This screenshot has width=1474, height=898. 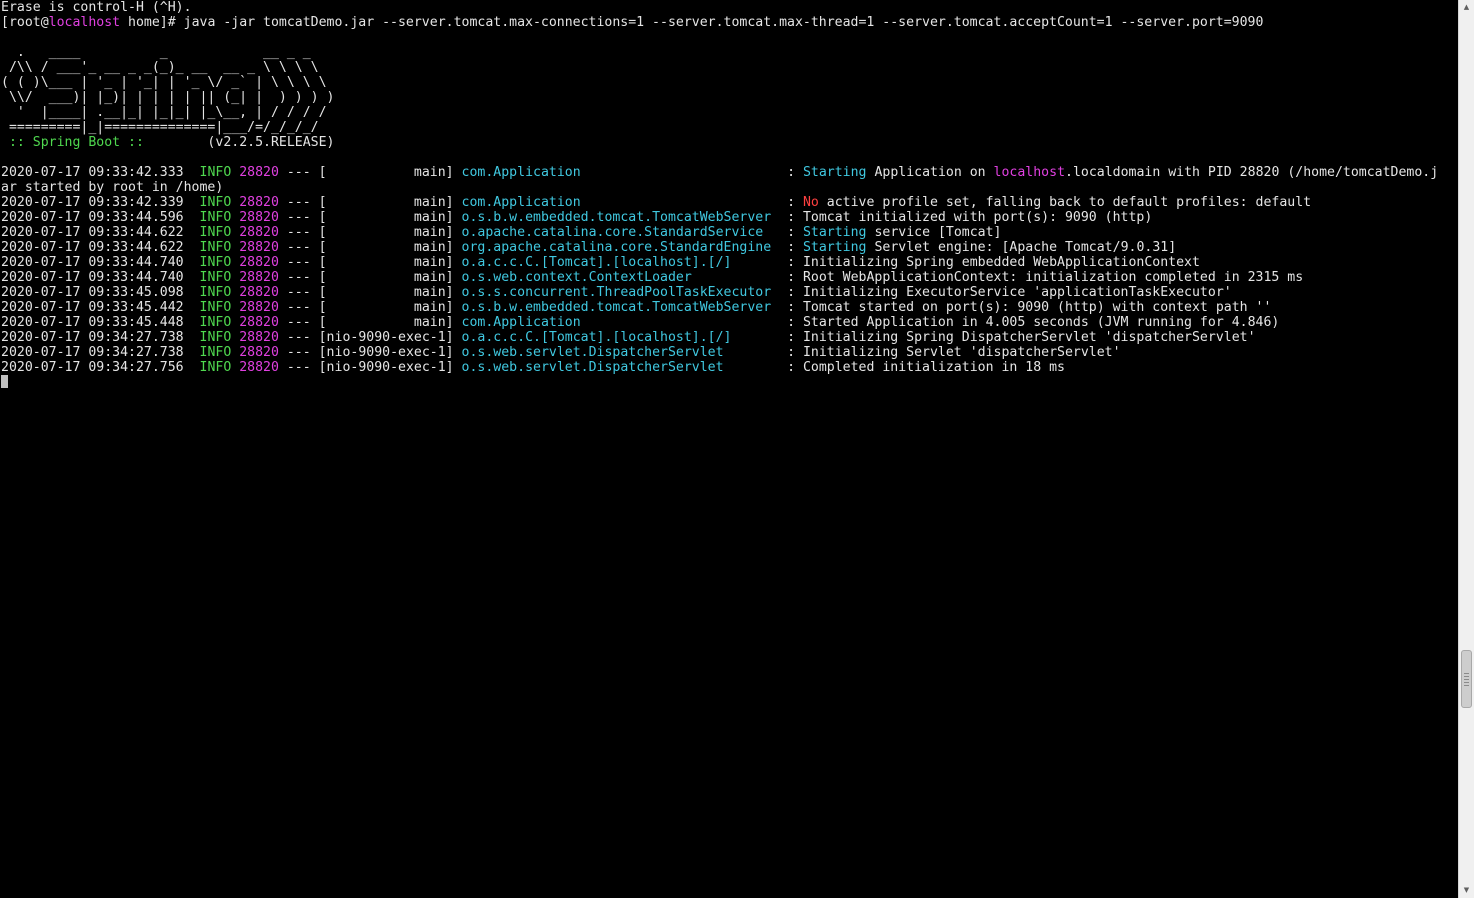 I want to click on terminal-text: o.s.web.servlet.DispatcherServlet, so click(x=620, y=352).